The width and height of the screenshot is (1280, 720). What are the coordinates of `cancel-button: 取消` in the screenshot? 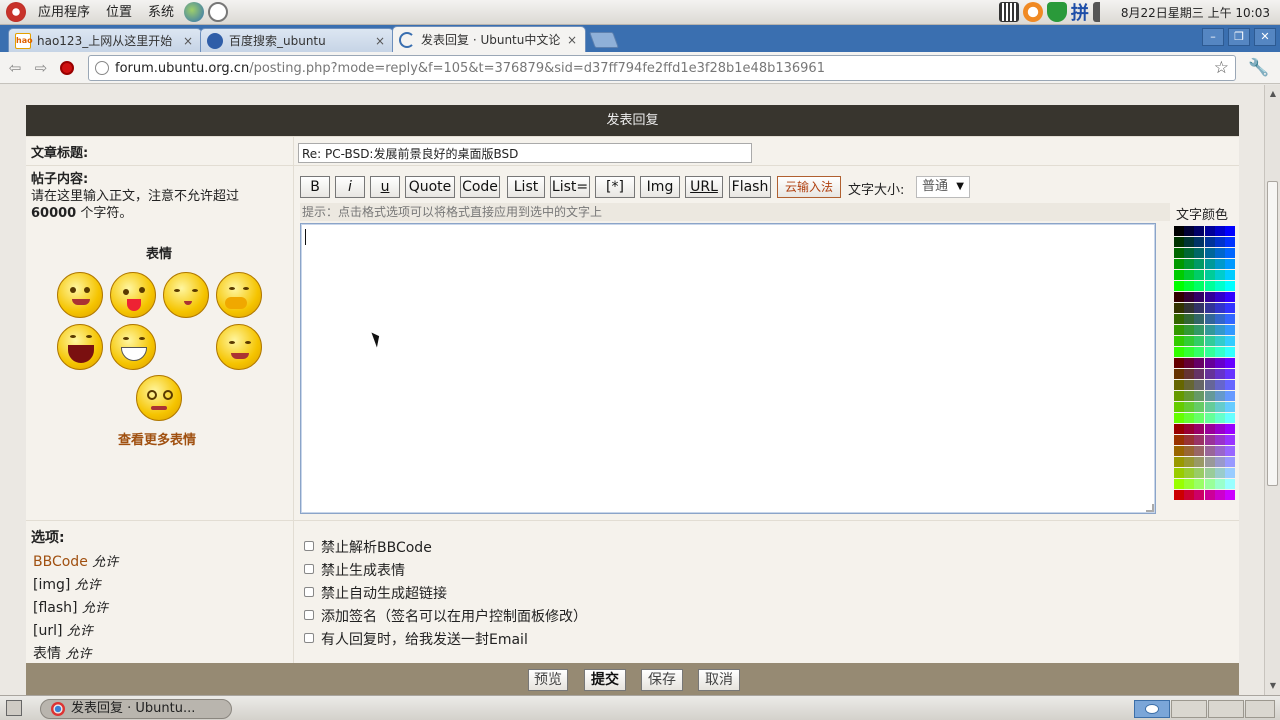 It's located at (719, 680).